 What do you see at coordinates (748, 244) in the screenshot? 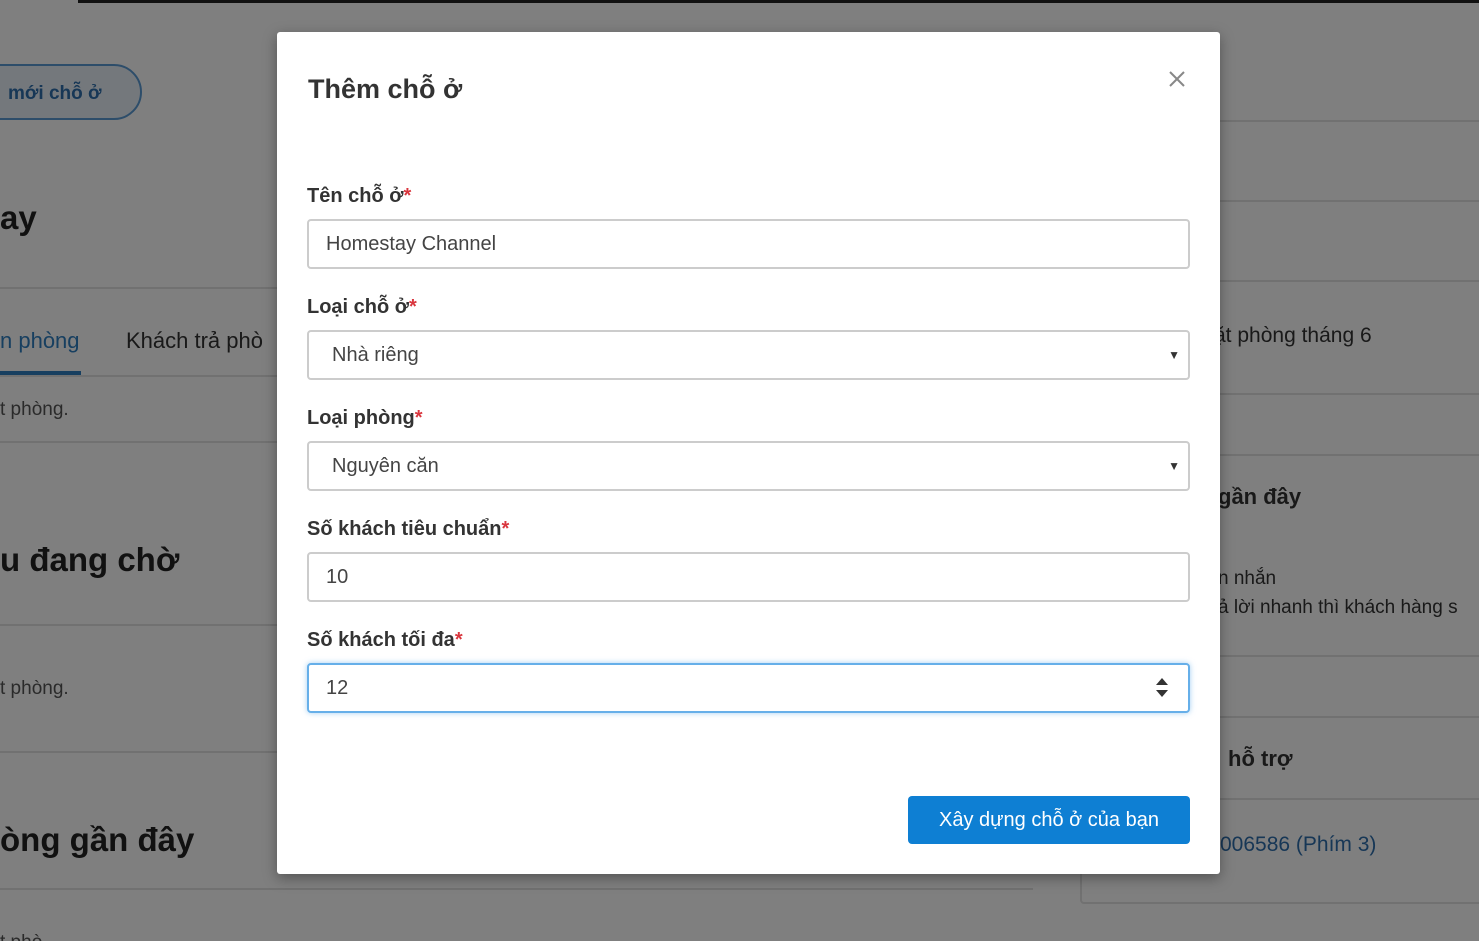
I see `accommodation-name-input: Homestay Channel` at bounding box center [748, 244].